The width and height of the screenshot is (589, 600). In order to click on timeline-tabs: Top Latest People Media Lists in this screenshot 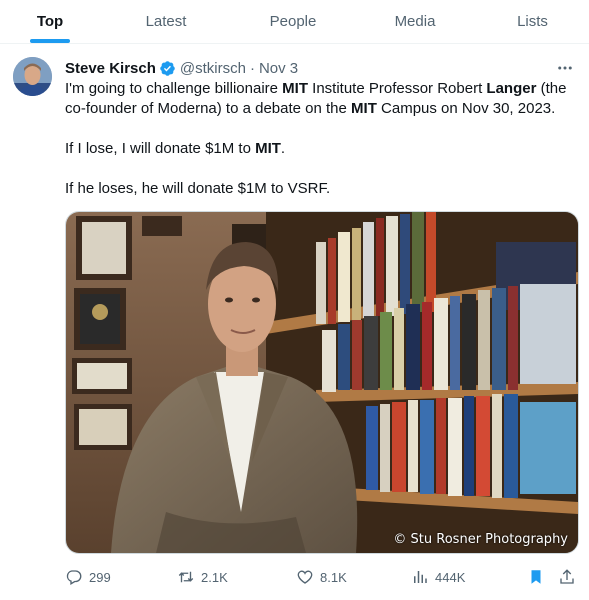, I will do `click(294, 22)`.